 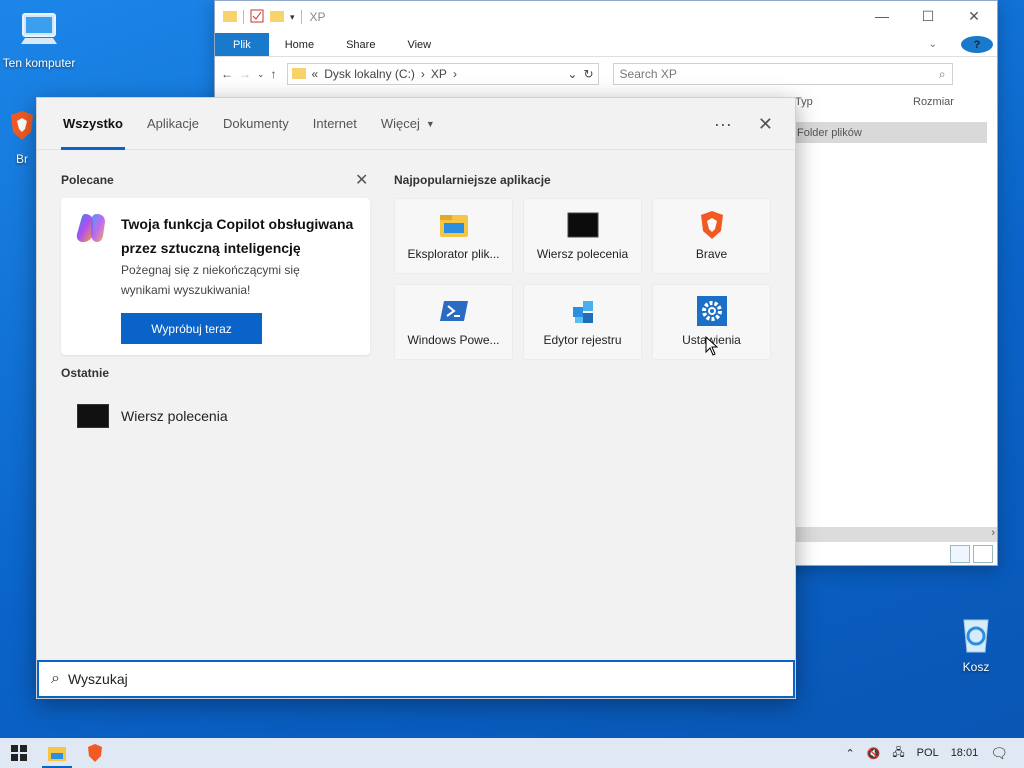 I want to click on chevron-up-icon: ⌃, so click(x=849, y=753).